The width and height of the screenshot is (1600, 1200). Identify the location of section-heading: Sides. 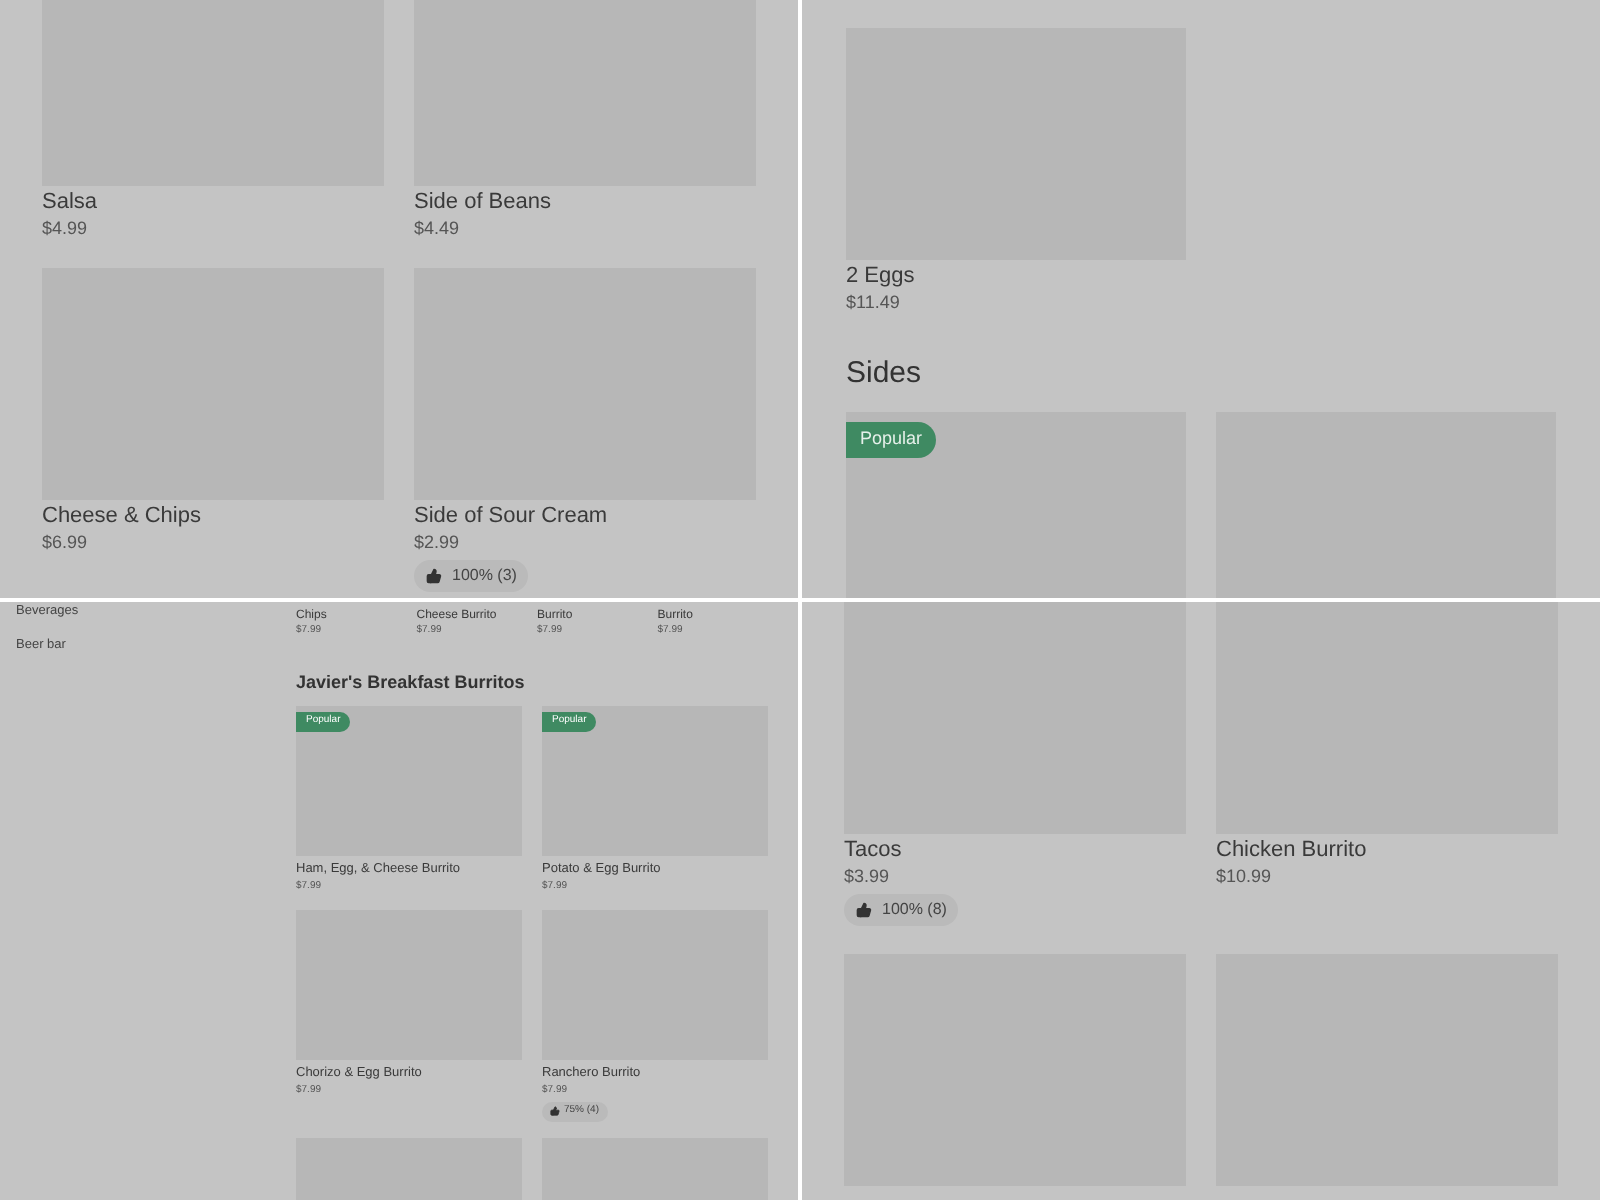
(885, 374).